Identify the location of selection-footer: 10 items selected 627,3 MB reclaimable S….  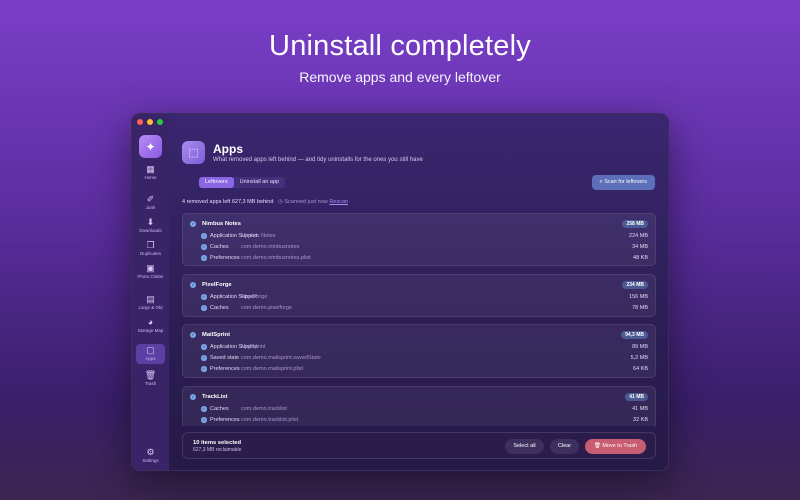
(419, 445).